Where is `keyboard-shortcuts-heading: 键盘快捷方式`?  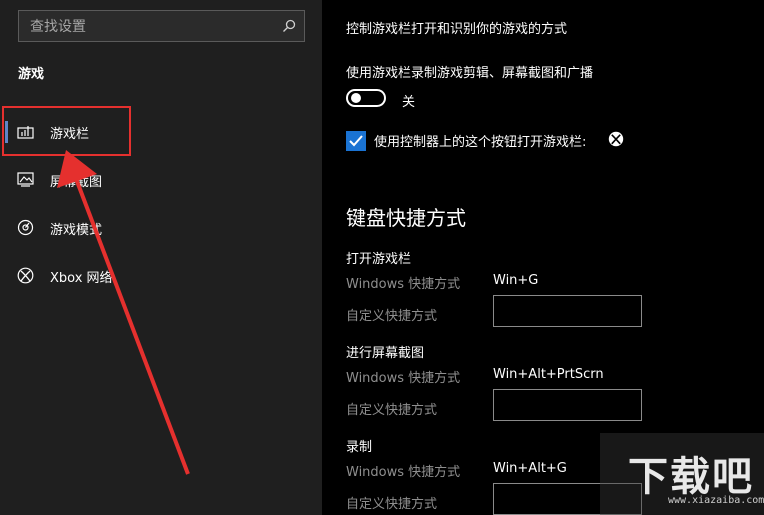
keyboard-shortcuts-heading: 键盘快捷方式 is located at coordinates (406, 218).